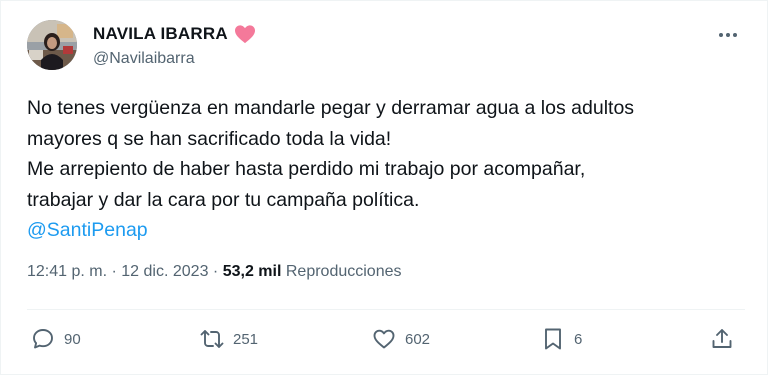 This screenshot has height=377, width=770. I want to click on bookmark-button: 6, so click(561, 339).